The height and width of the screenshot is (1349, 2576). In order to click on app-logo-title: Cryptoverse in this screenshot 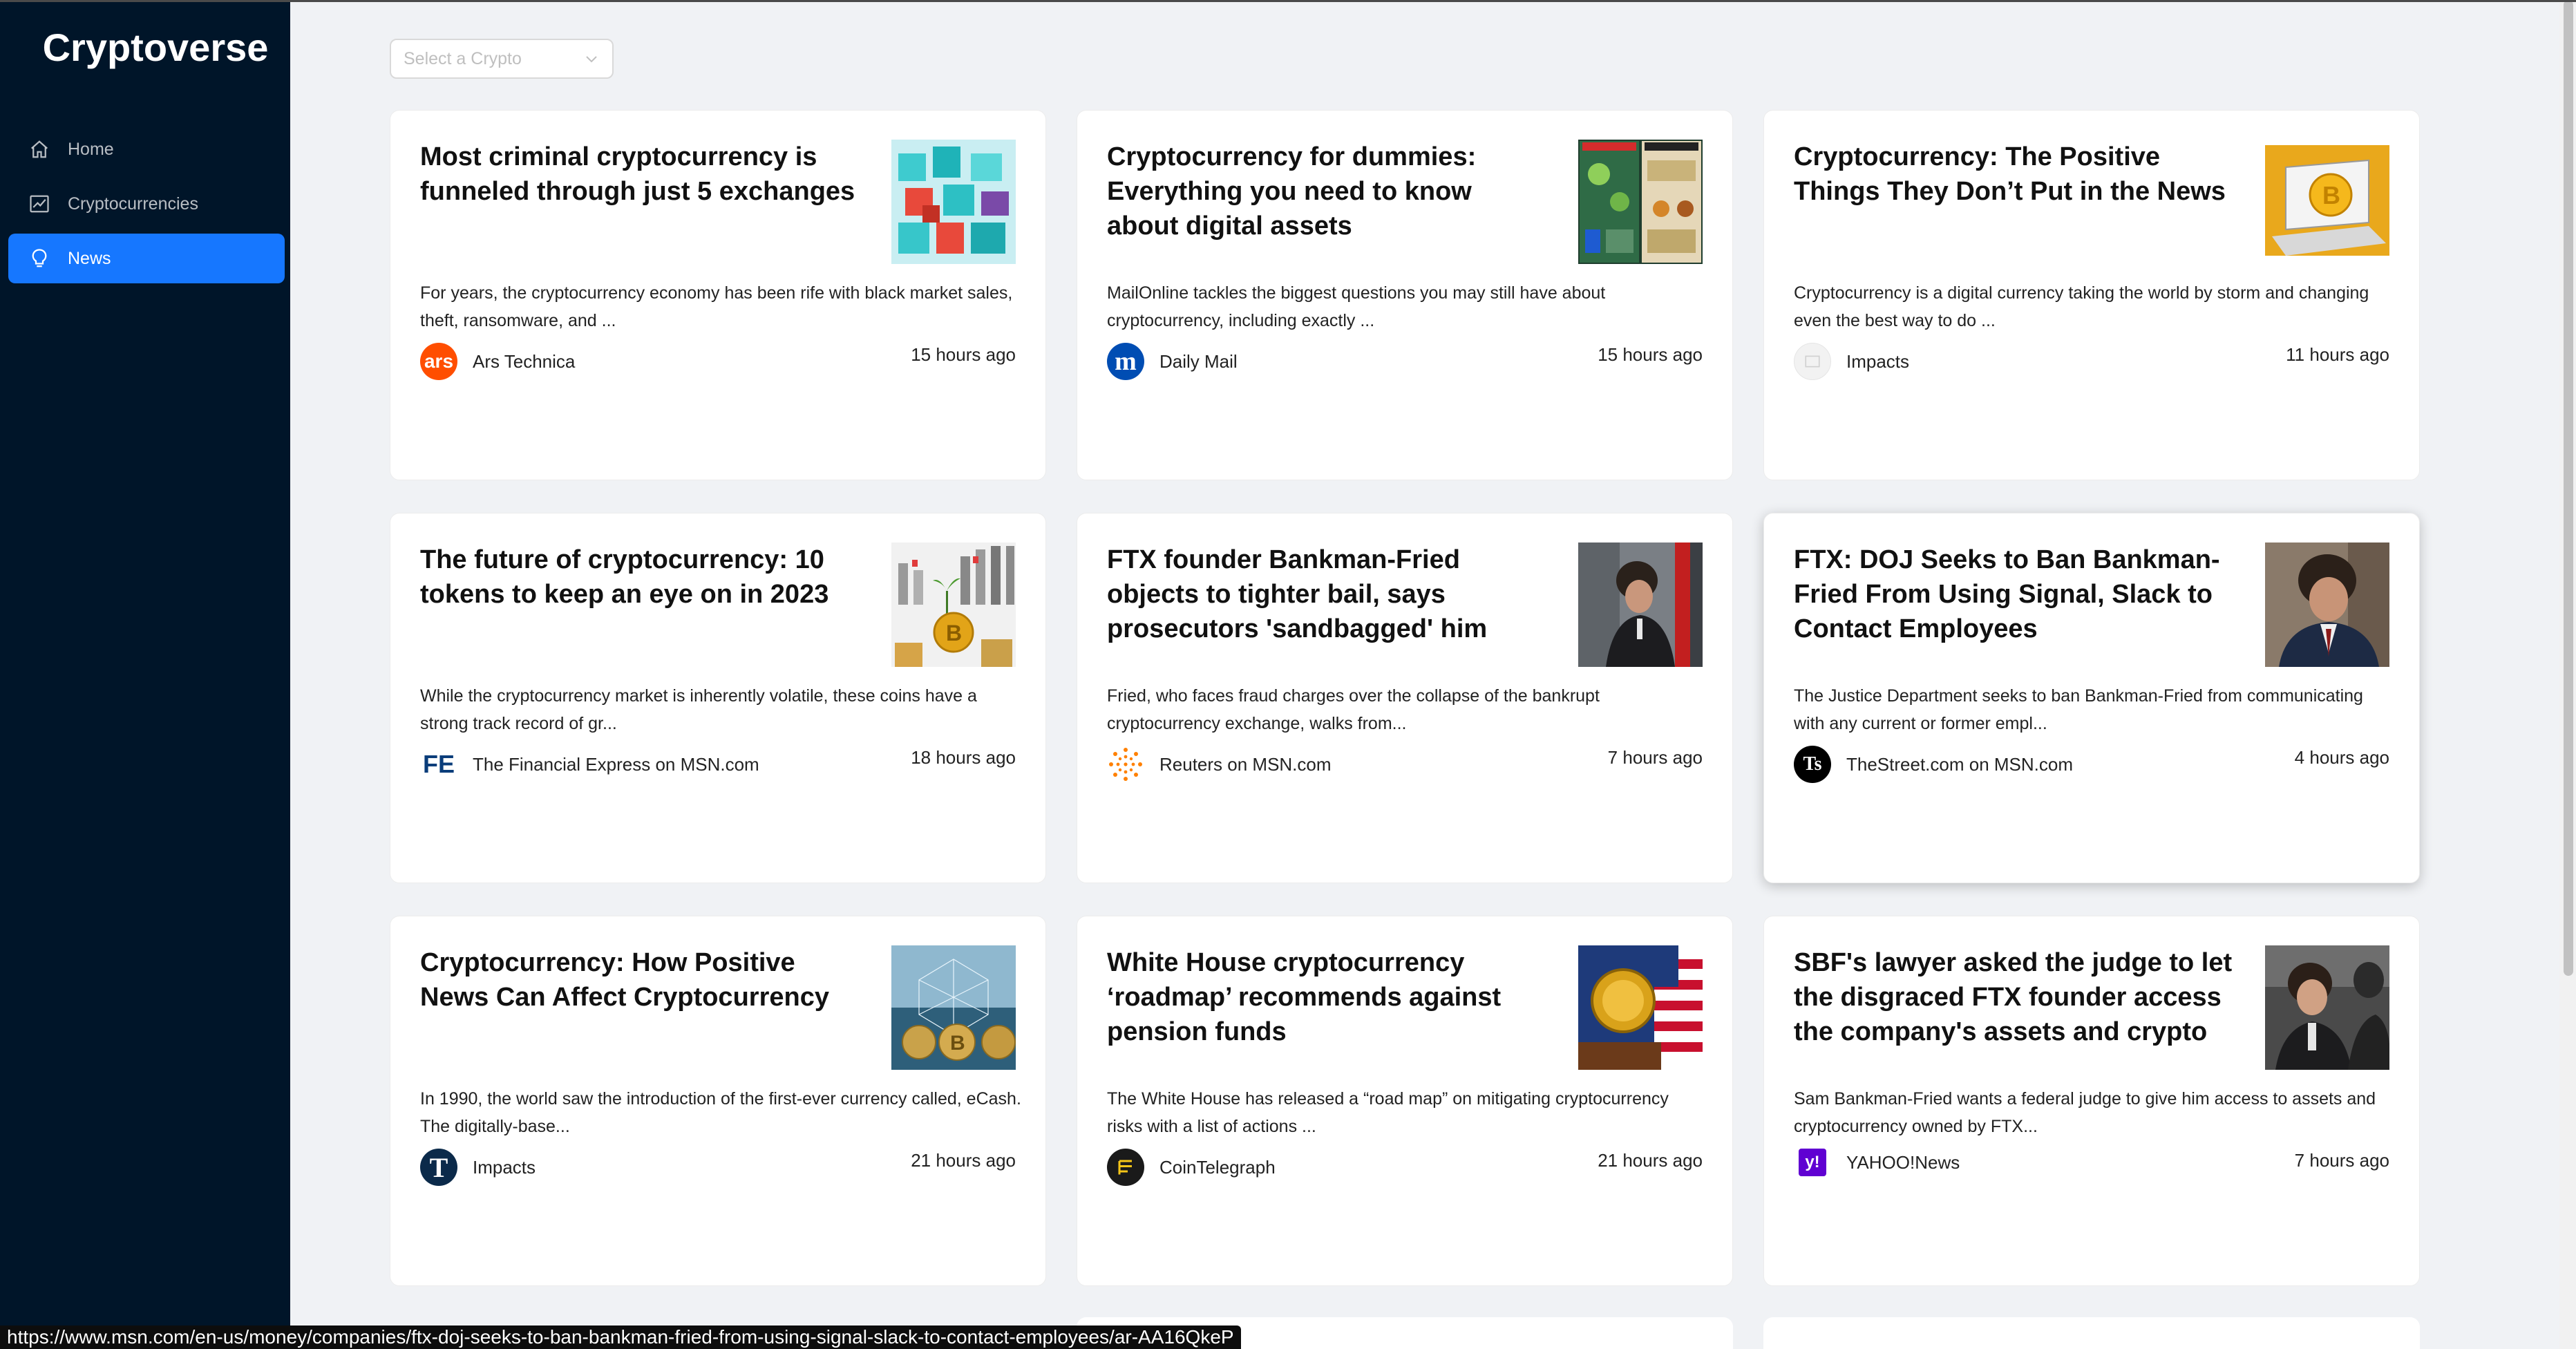, I will do `click(155, 47)`.